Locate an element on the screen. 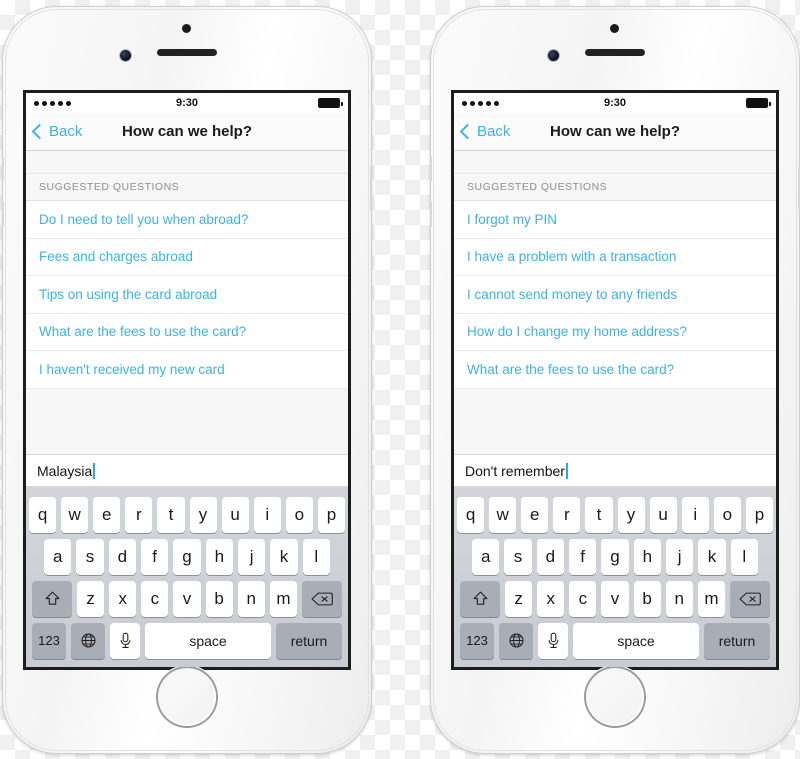  list-item: I cannot send money to any friends is located at coordinates (615, 295).